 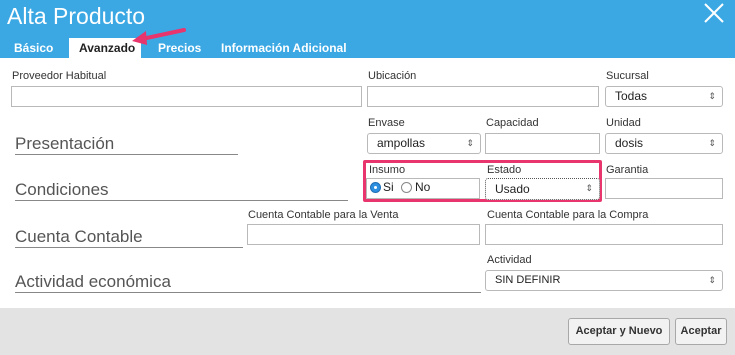 I want to click on envase-value: ampollas, so click(x=401, y=143).